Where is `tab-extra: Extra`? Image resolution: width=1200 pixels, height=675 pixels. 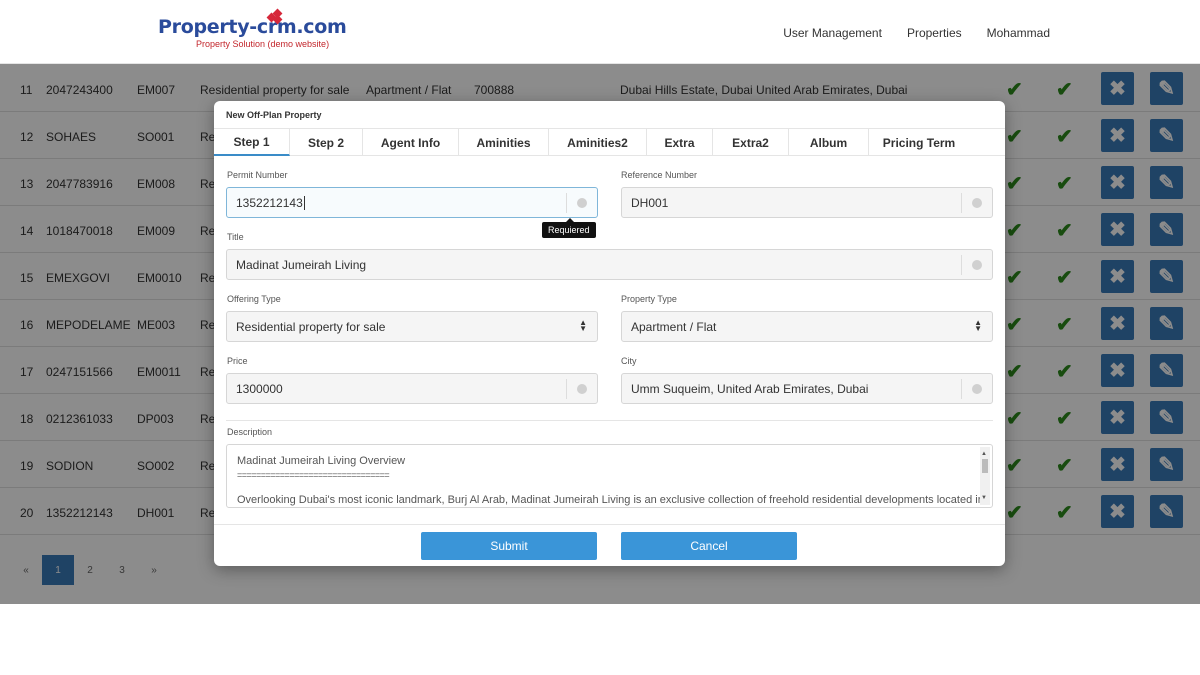 tab-extra: Extra is located at coordinates (680, 142).